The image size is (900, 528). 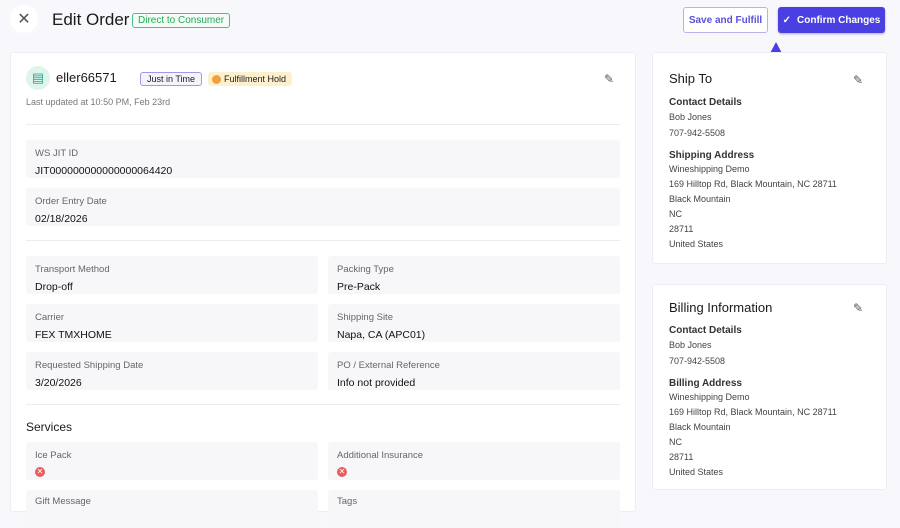 What do you see at coordinates (38, 78) in the screenshot?
I see `order-icon: ▤` at bounding box center [38, 78].